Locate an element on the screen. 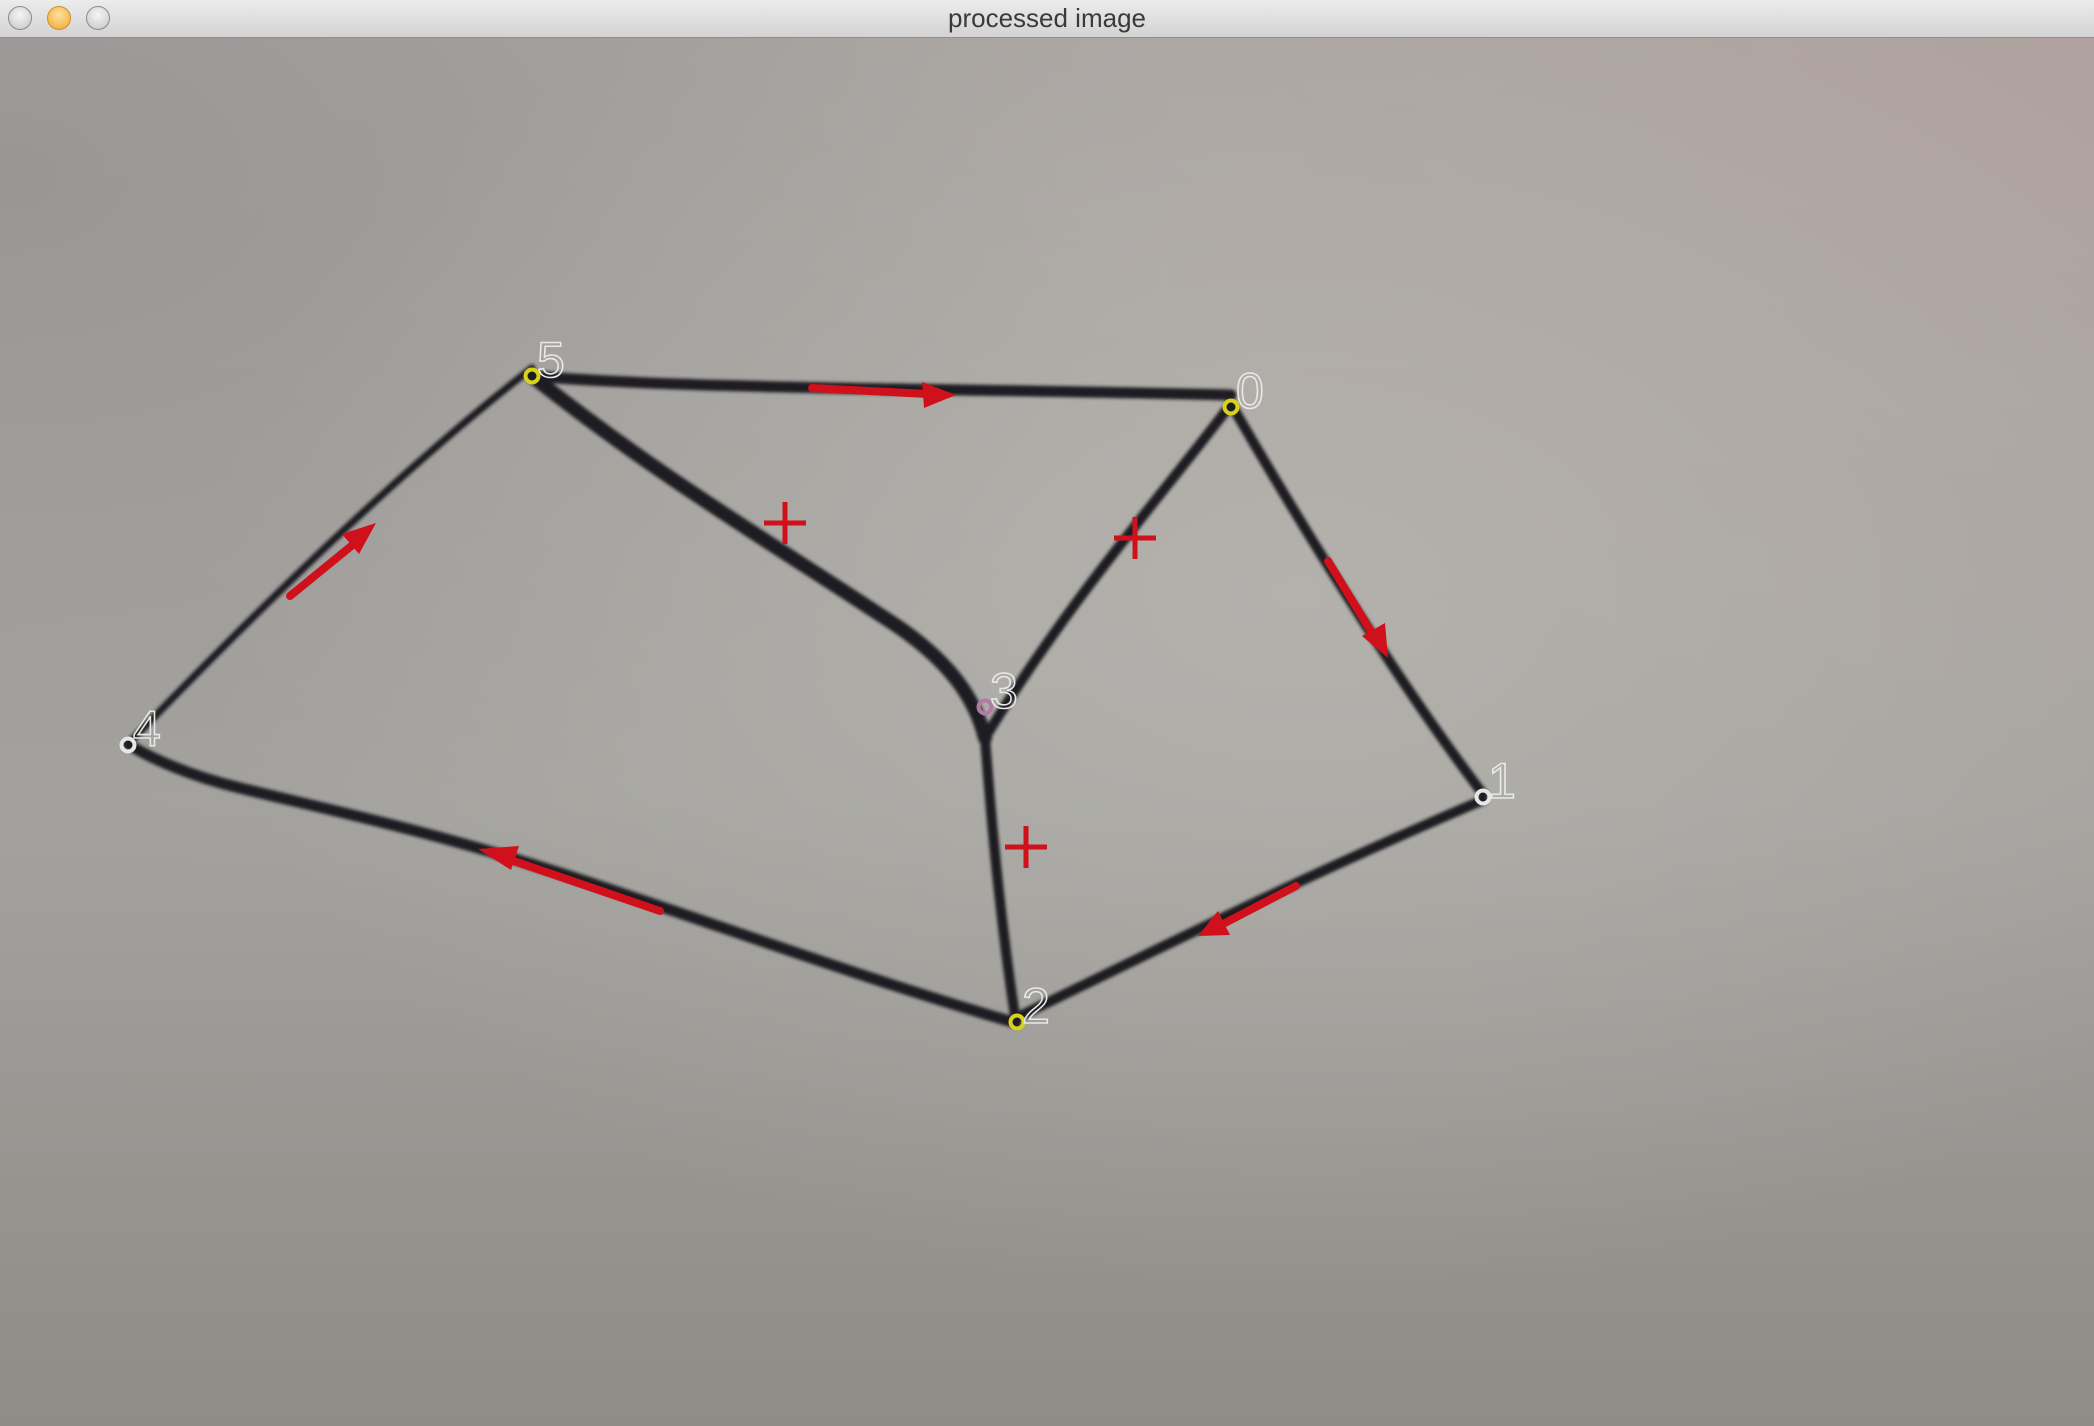  node-label: 3 is located at coordinates (1004, 691).